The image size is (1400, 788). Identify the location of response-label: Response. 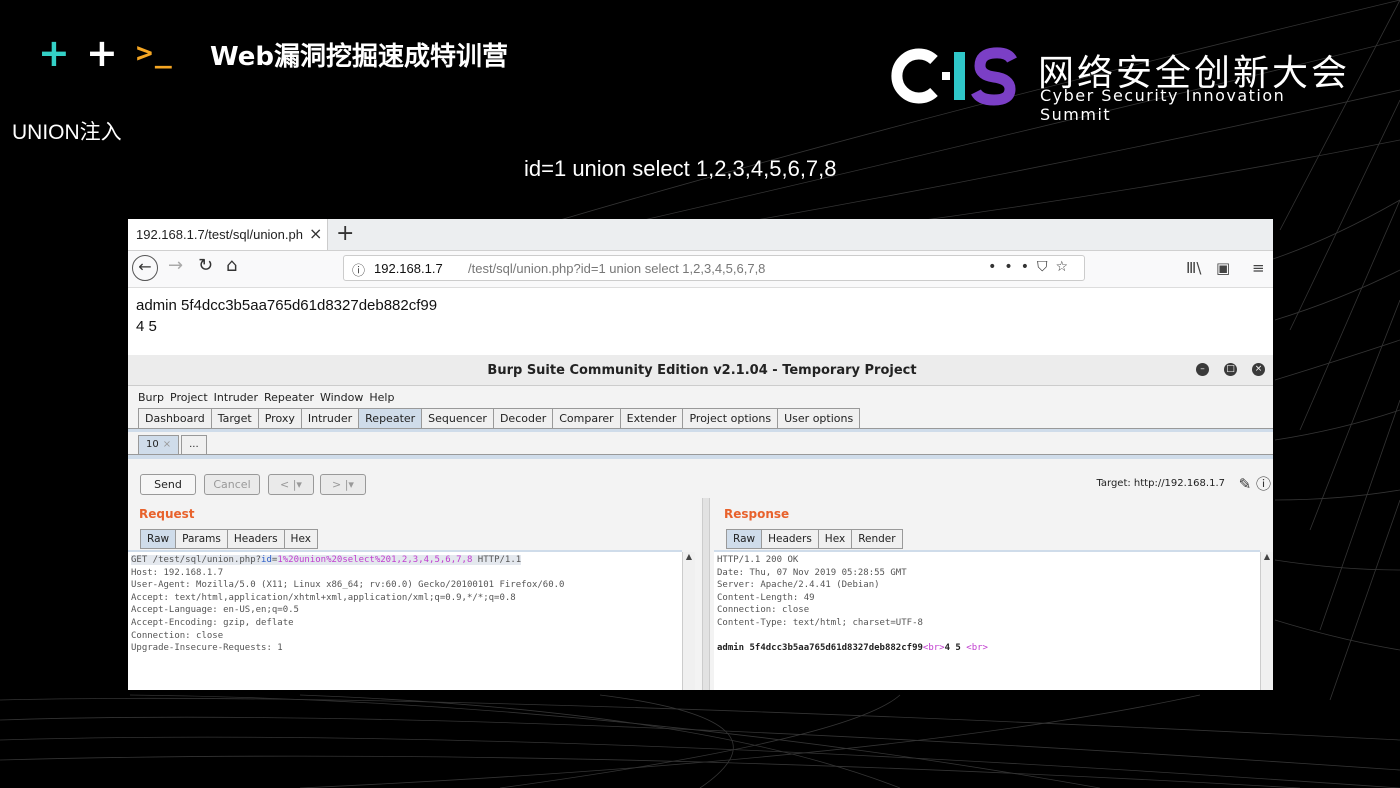
(757, 514).